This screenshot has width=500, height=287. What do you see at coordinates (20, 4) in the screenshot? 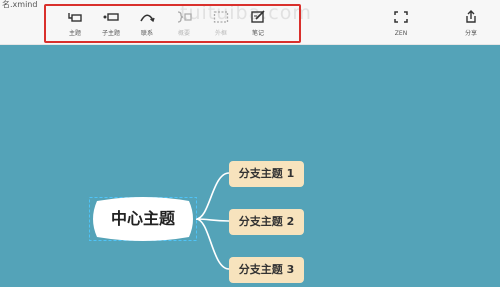
I see `file-name: 名.xmind` at bounding box center [20, 4].